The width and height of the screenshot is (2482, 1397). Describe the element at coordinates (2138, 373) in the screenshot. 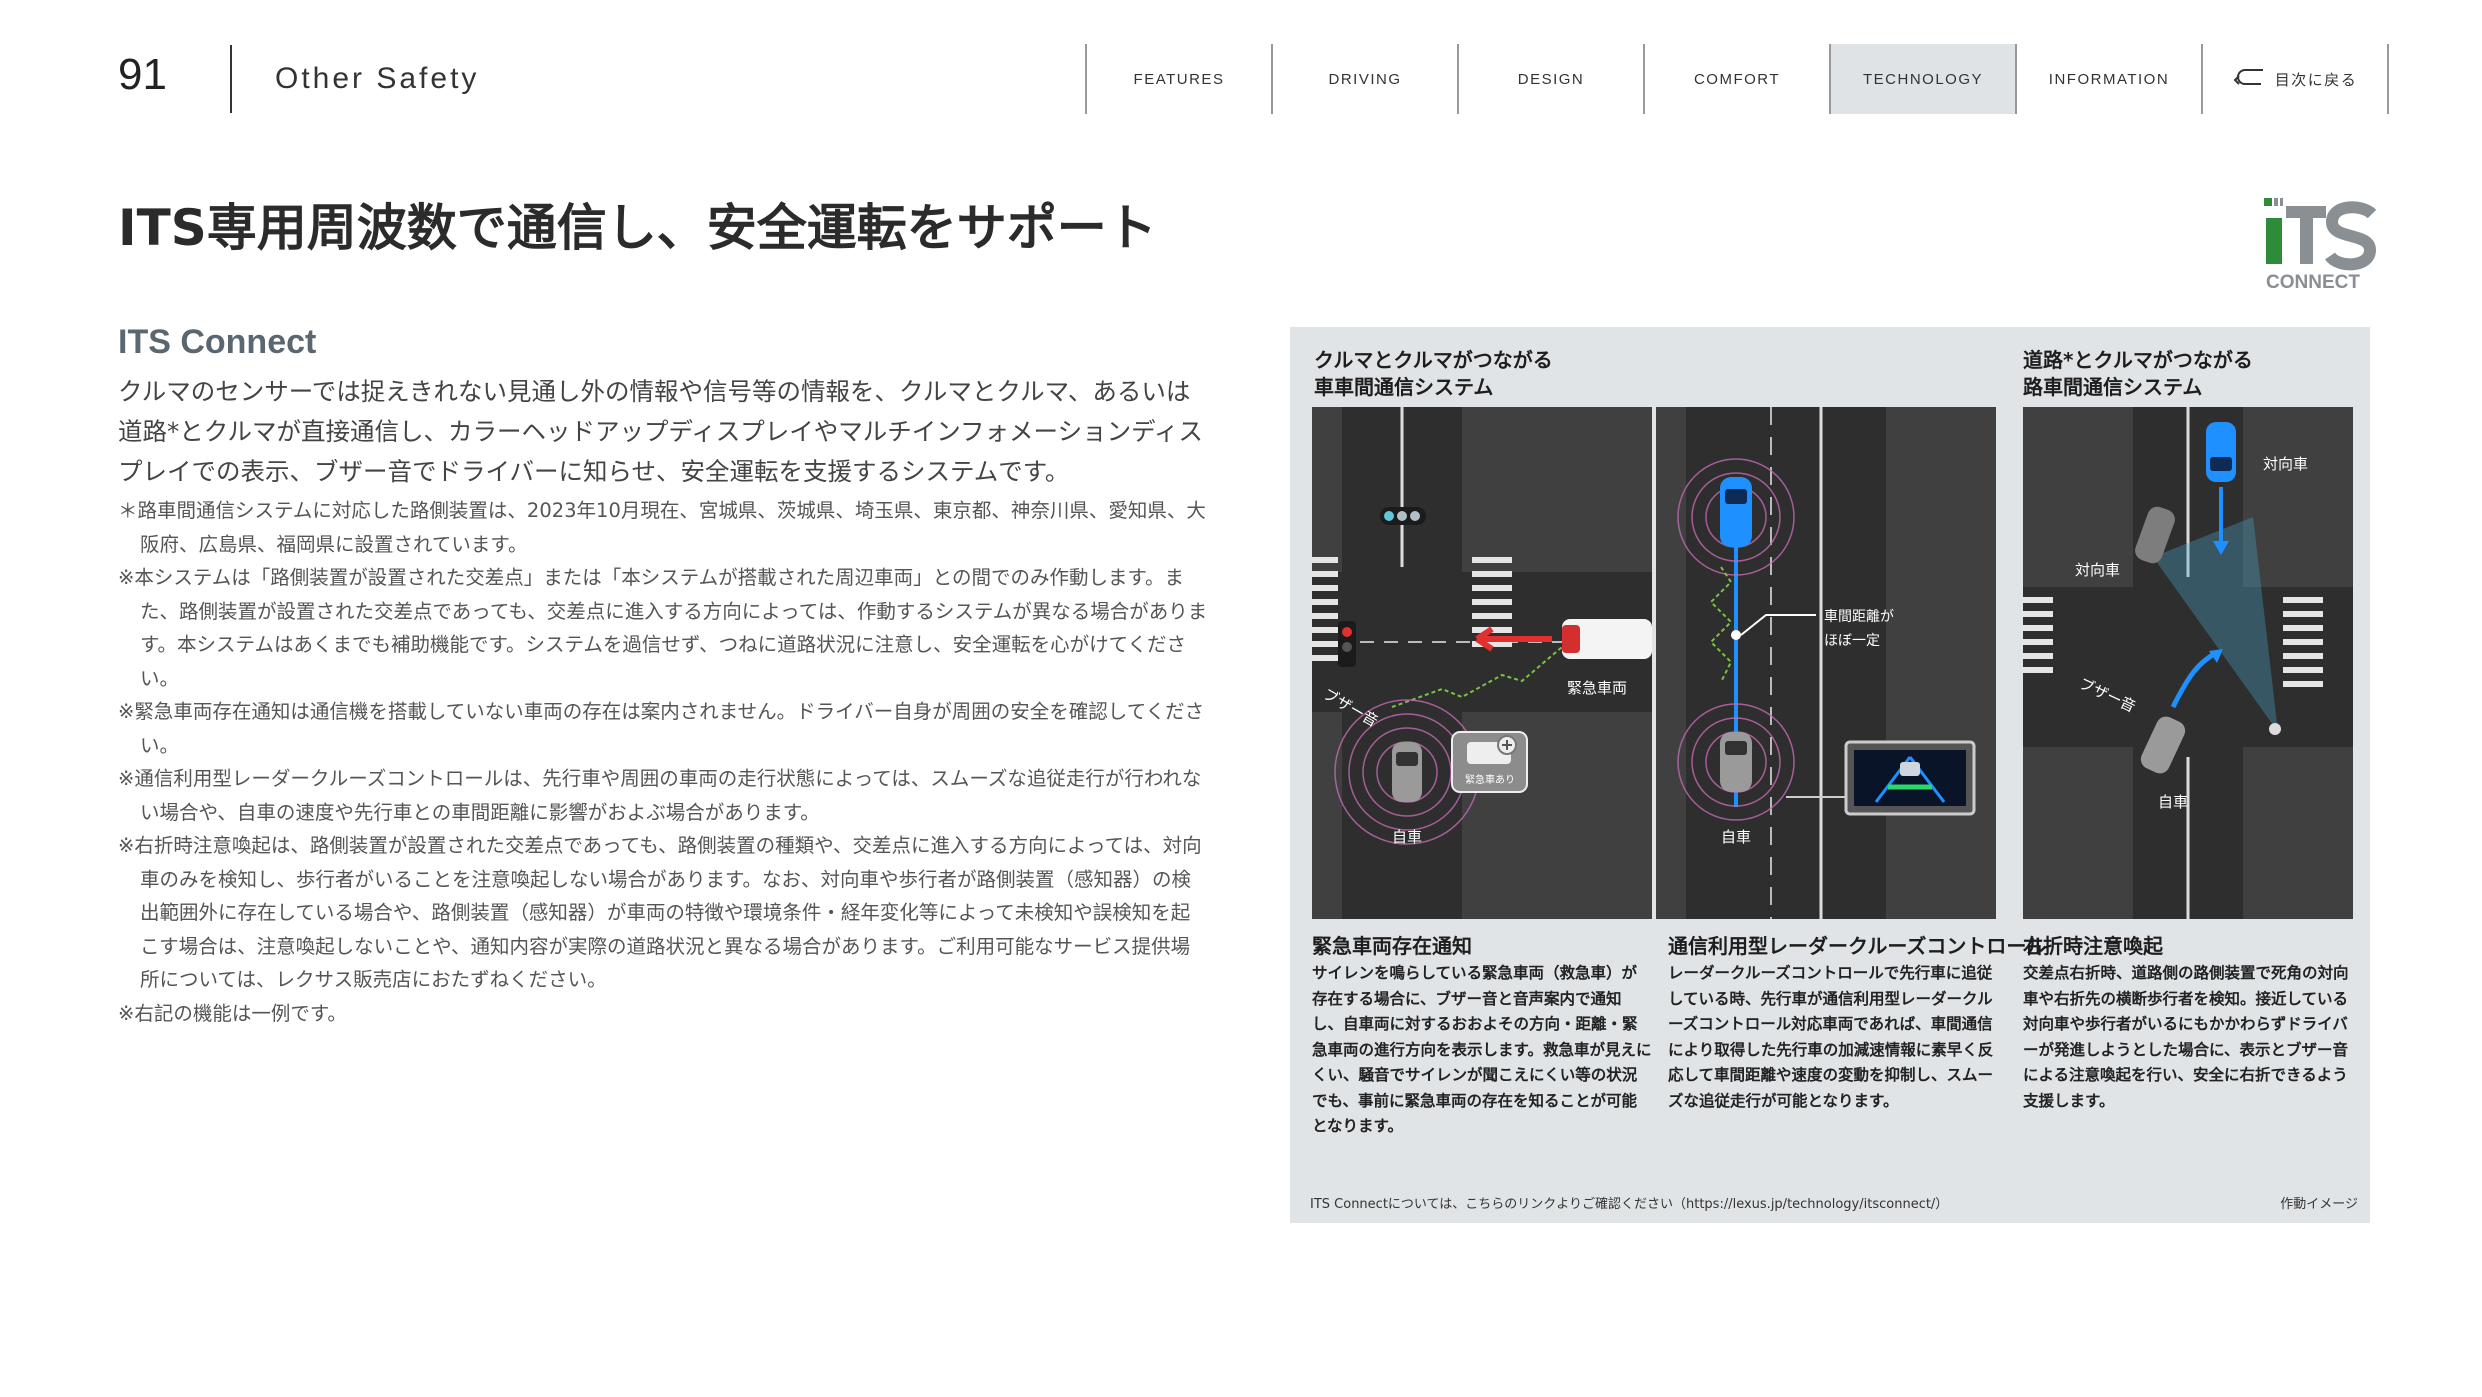

I see `r2v-group-title: 道路*とクルマがつながる 路車間通信システム` at that location.